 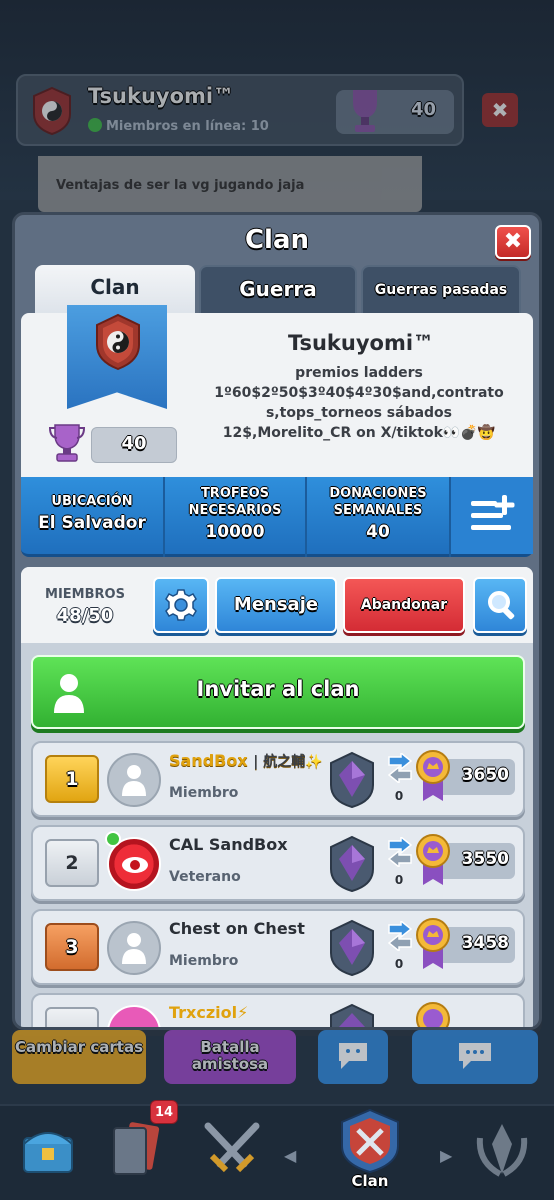 I want to click on member-name: Trxcziol⚡, so click(x=209, y=1012).